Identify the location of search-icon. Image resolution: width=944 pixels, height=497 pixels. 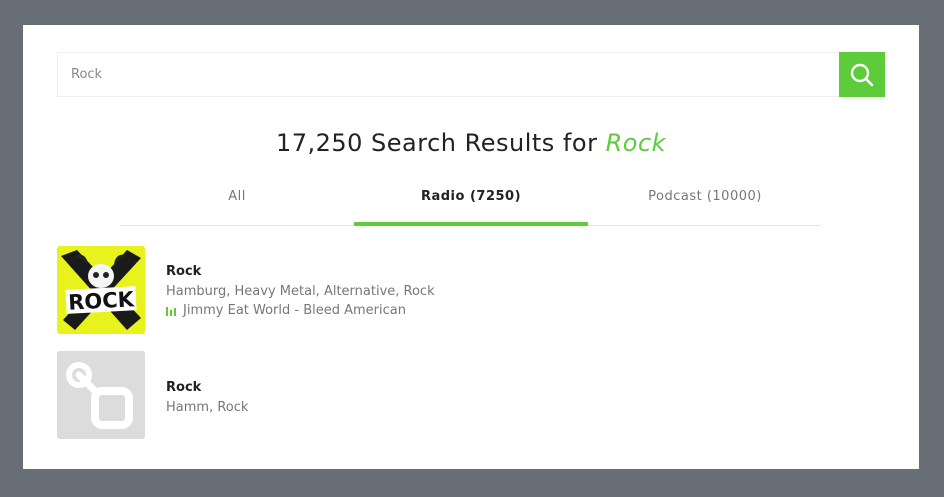
(862, 74).